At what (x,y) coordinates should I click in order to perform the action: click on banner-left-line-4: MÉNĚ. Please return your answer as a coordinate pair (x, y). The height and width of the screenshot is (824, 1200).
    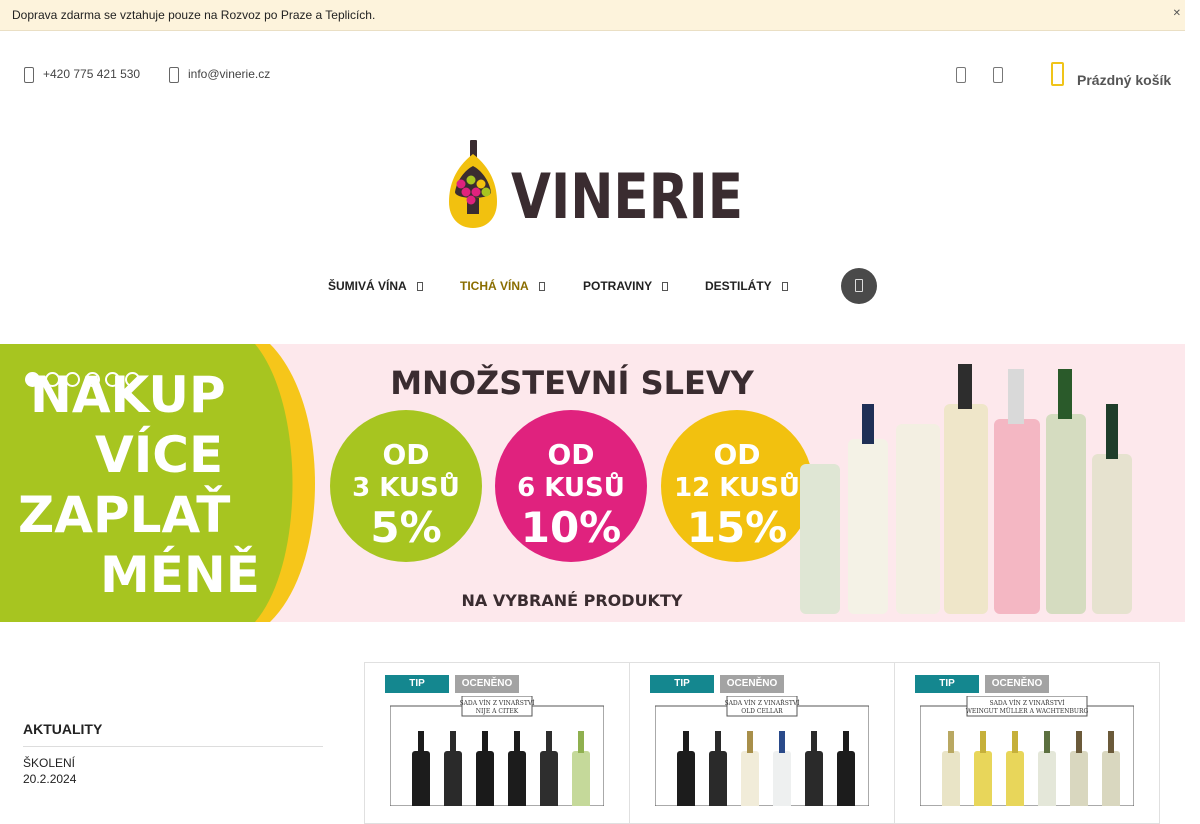
    Looking at the image, I should click on (180, 574).